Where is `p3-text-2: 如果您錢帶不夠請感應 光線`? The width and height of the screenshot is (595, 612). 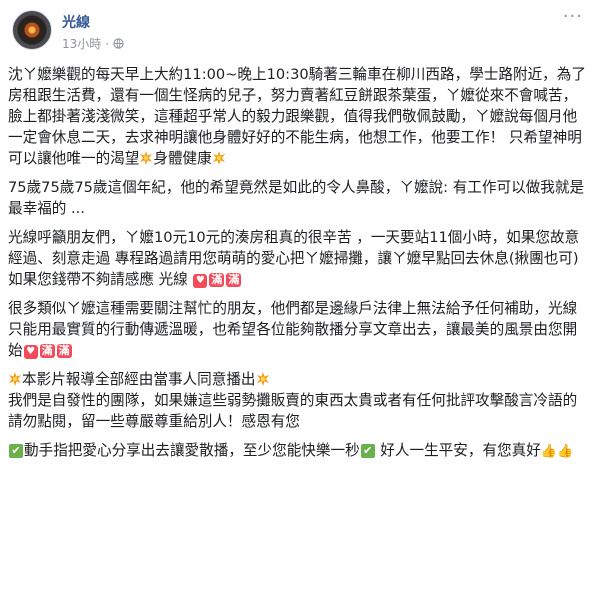
p3-text-2: 如果您錢帶不夠請感應 光線 is located at coordinates (98, 279).